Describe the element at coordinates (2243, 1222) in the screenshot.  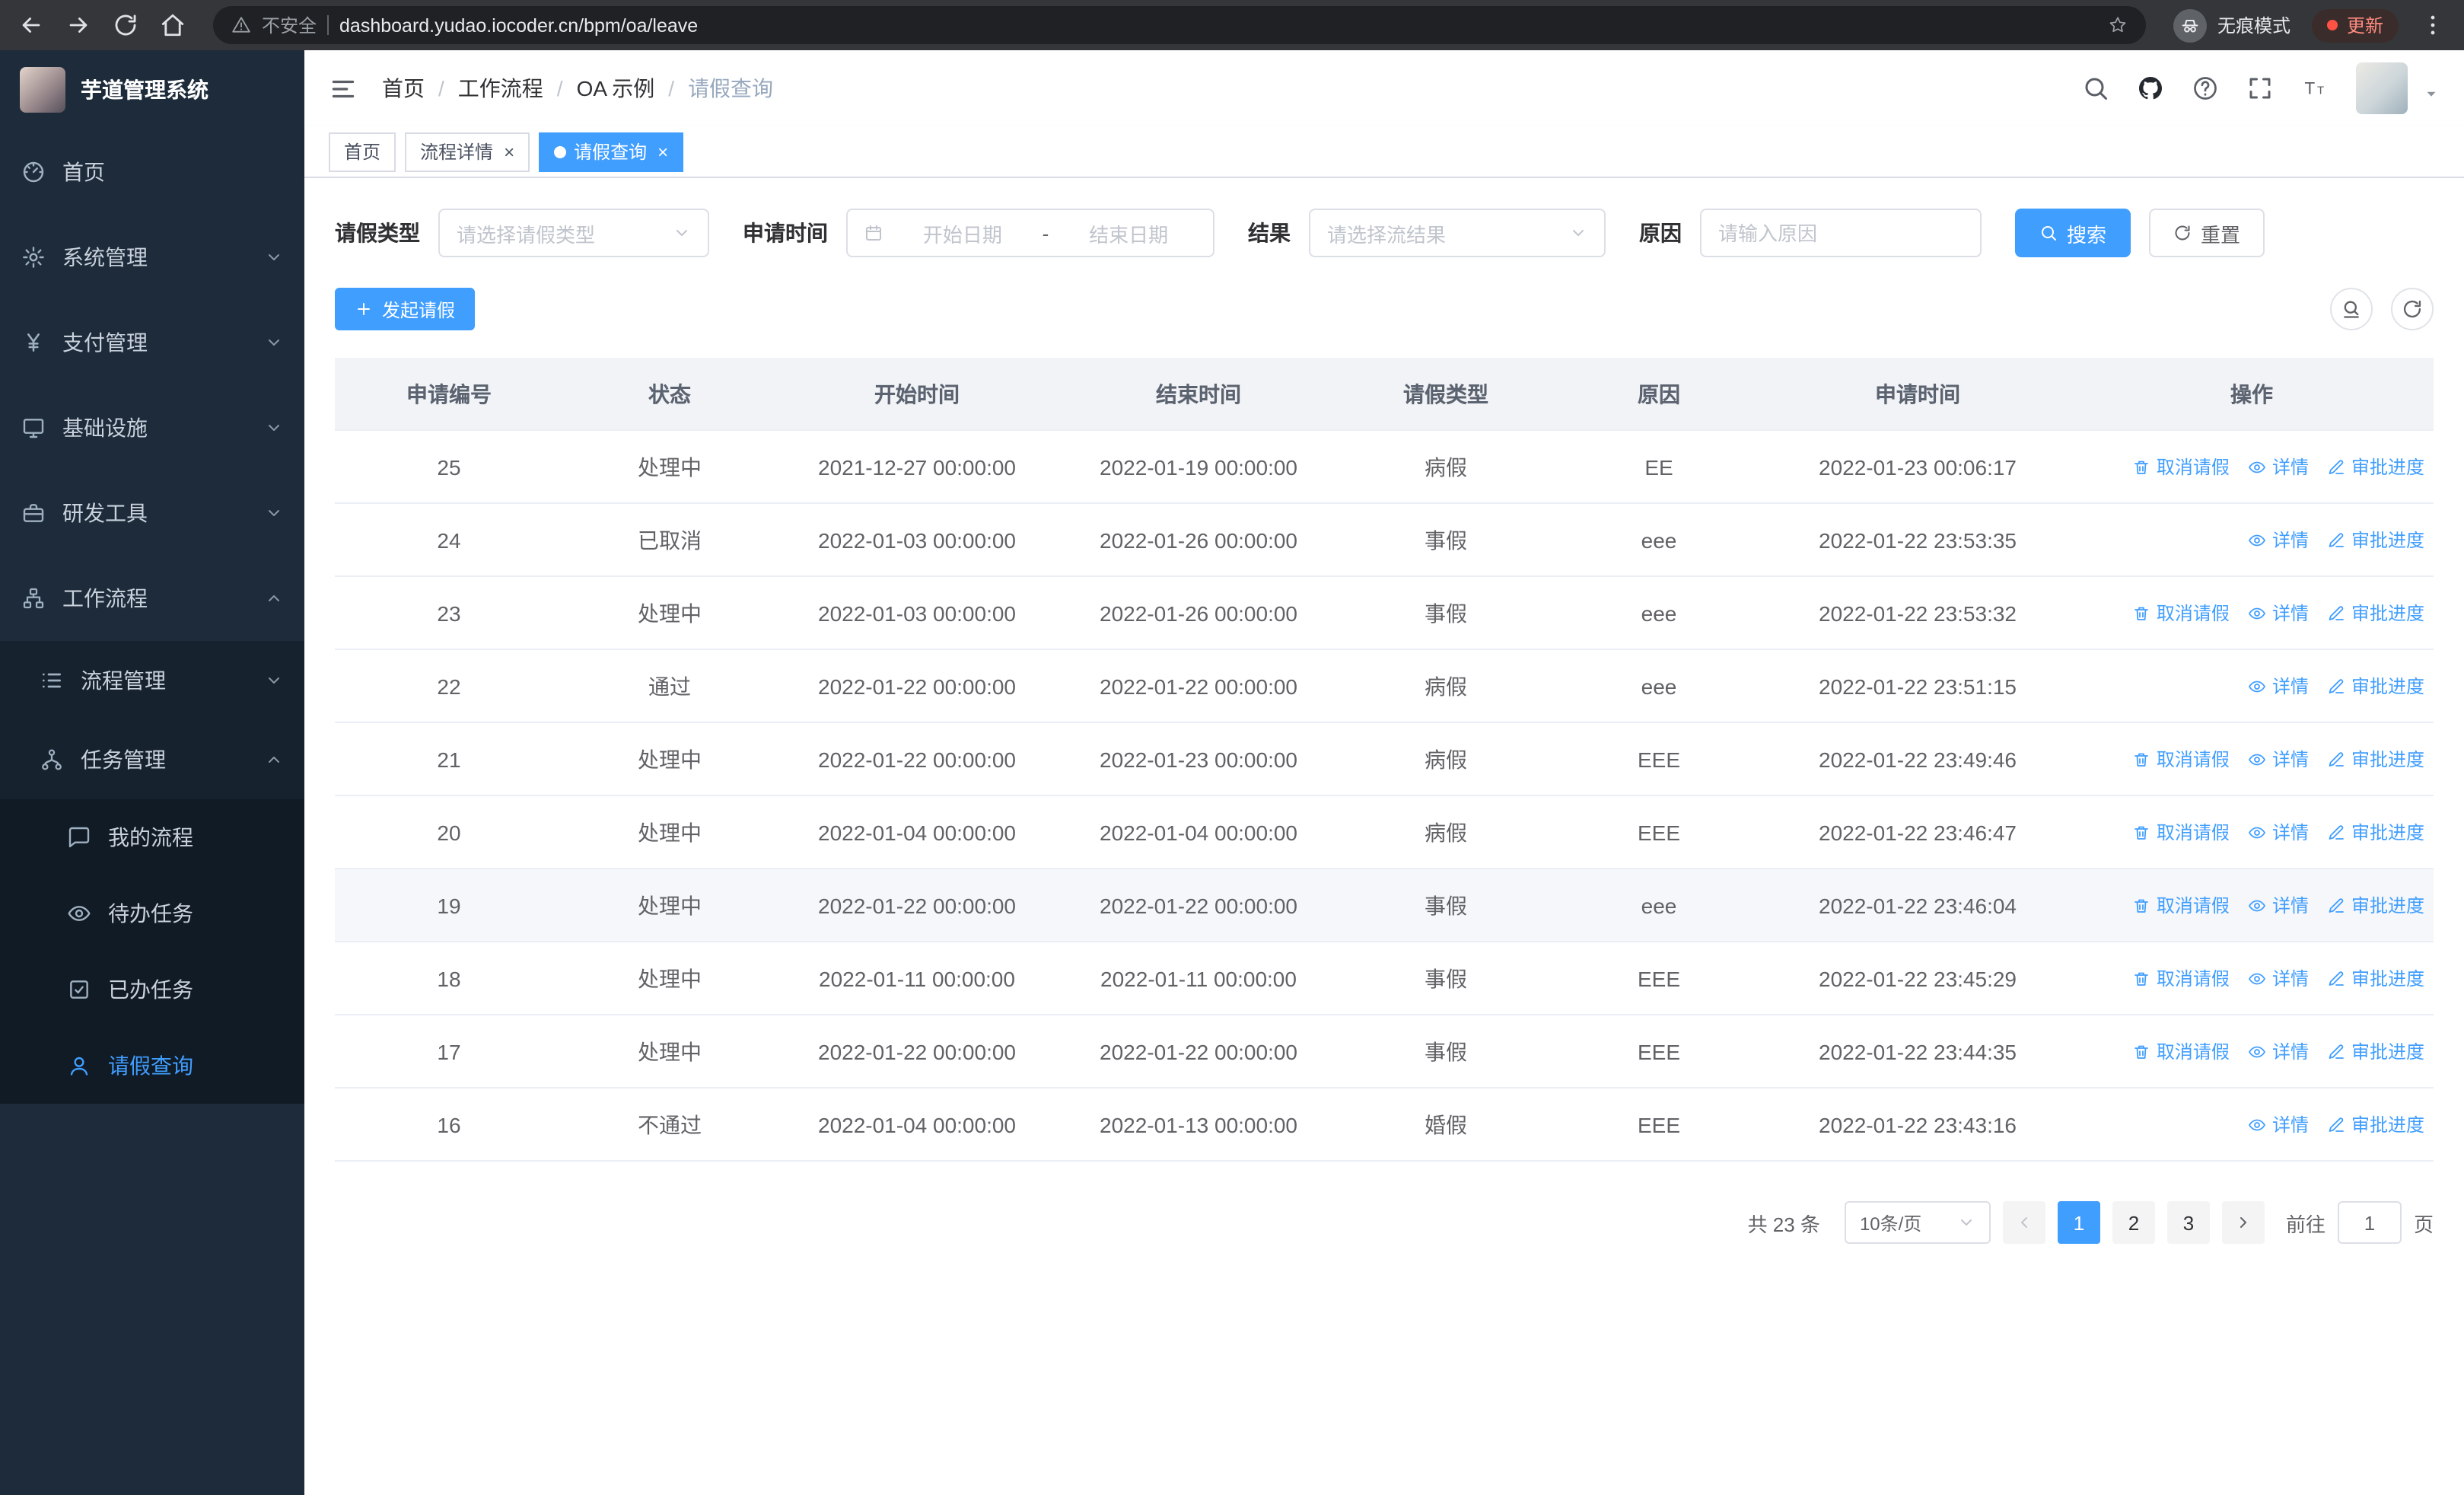
I see `next-page-button` at that location.